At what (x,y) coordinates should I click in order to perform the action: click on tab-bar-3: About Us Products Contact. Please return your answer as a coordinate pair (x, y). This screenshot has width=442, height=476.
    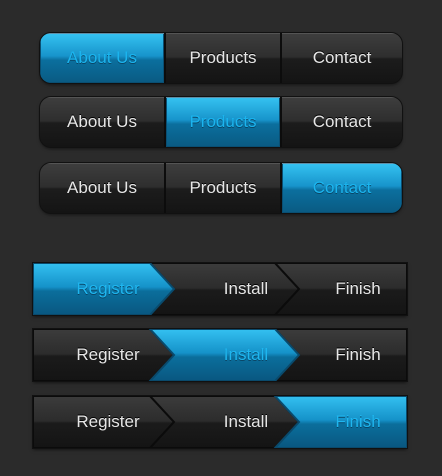
    Looking at the image, I should click on (221, 188).